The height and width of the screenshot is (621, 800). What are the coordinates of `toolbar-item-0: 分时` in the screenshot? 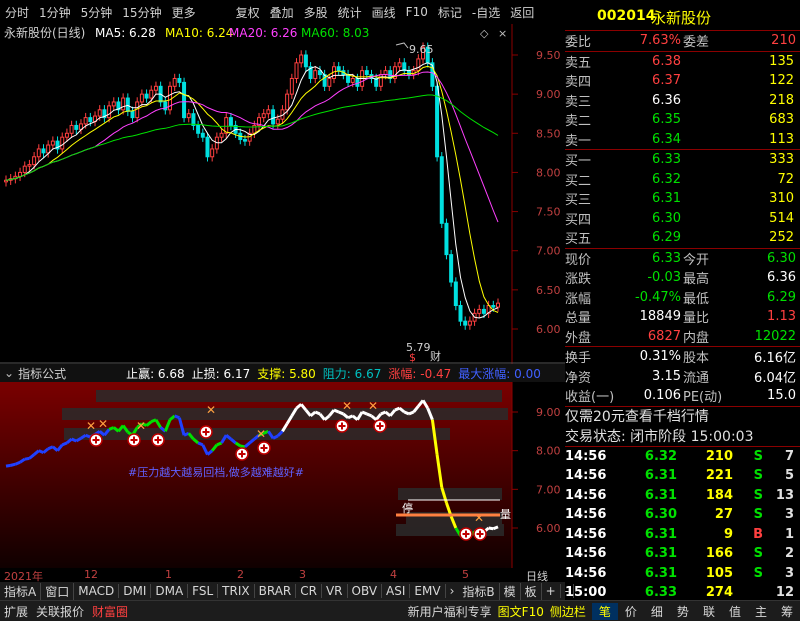 It's located at (17, 12).